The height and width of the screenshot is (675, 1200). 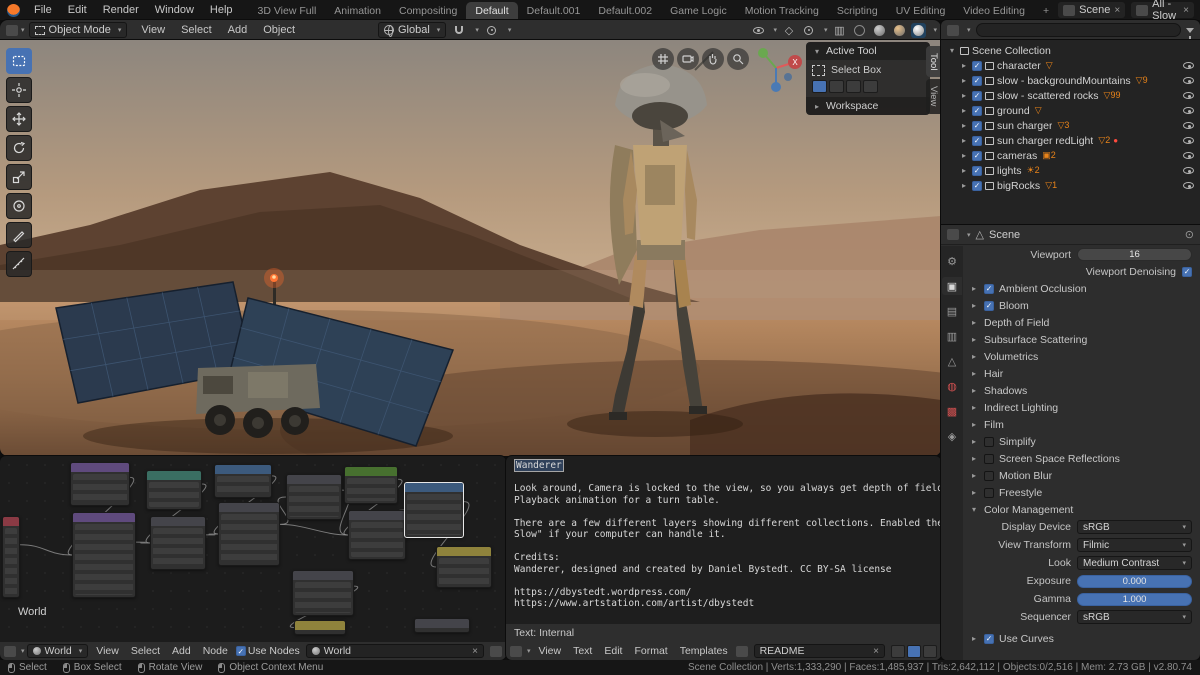 I want to click on syntax-highlight-toggle, so click(x=930, y=651).